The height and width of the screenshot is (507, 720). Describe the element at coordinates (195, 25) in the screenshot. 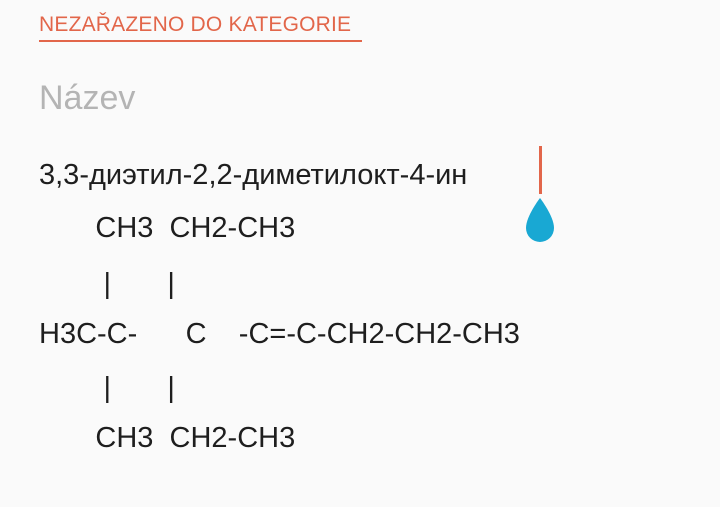

I see `category-link: NEZAŘAZENO DO KATEGORIE` at that location.